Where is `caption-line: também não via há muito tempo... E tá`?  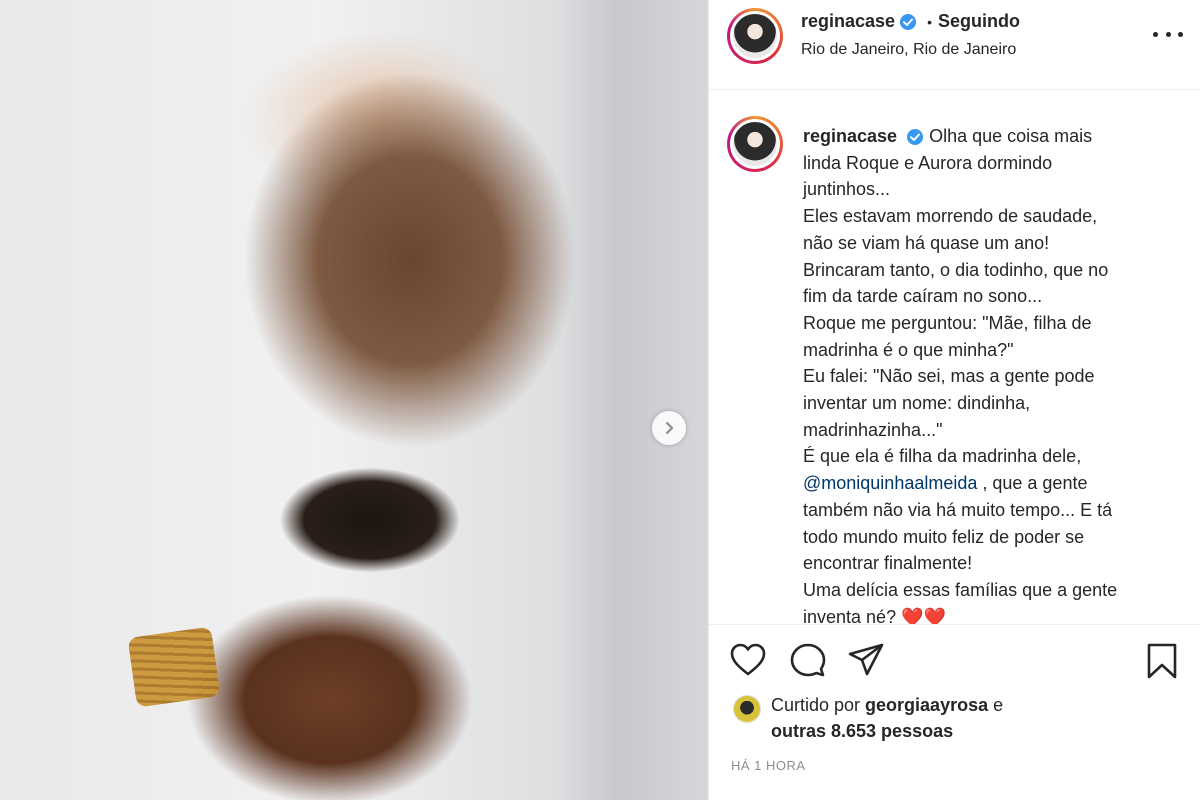 caption-line: também não via há muito tempo... E tá is located at coordinates (958, 509).